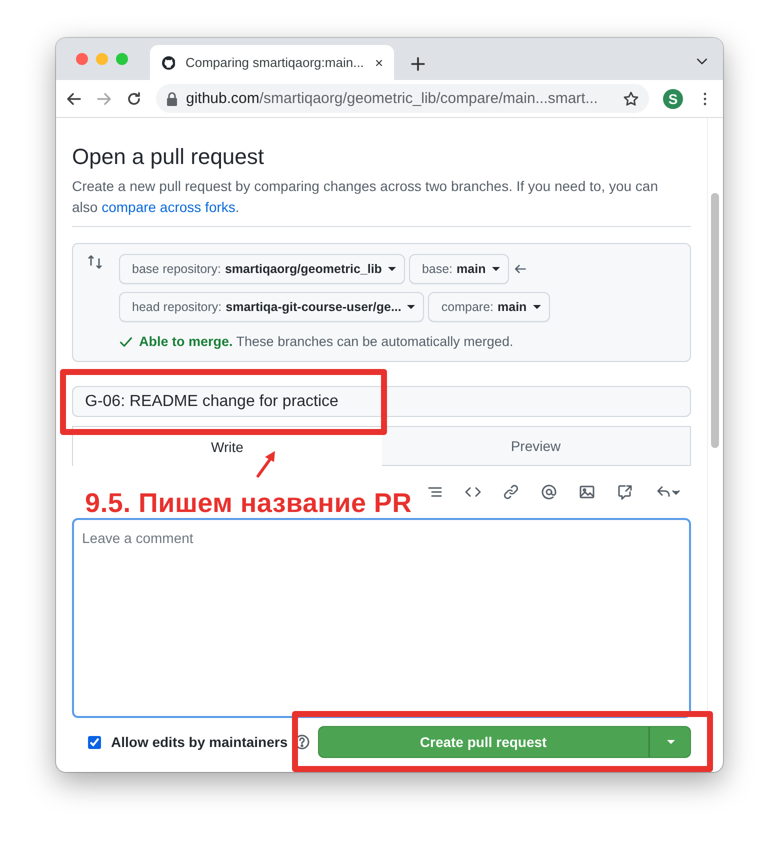 This screenshot has height=847, width=779. What do you see at coordinates (418, 64) in the screenshot?
I see `new-tab-icon` at bounding box center [418, 64].